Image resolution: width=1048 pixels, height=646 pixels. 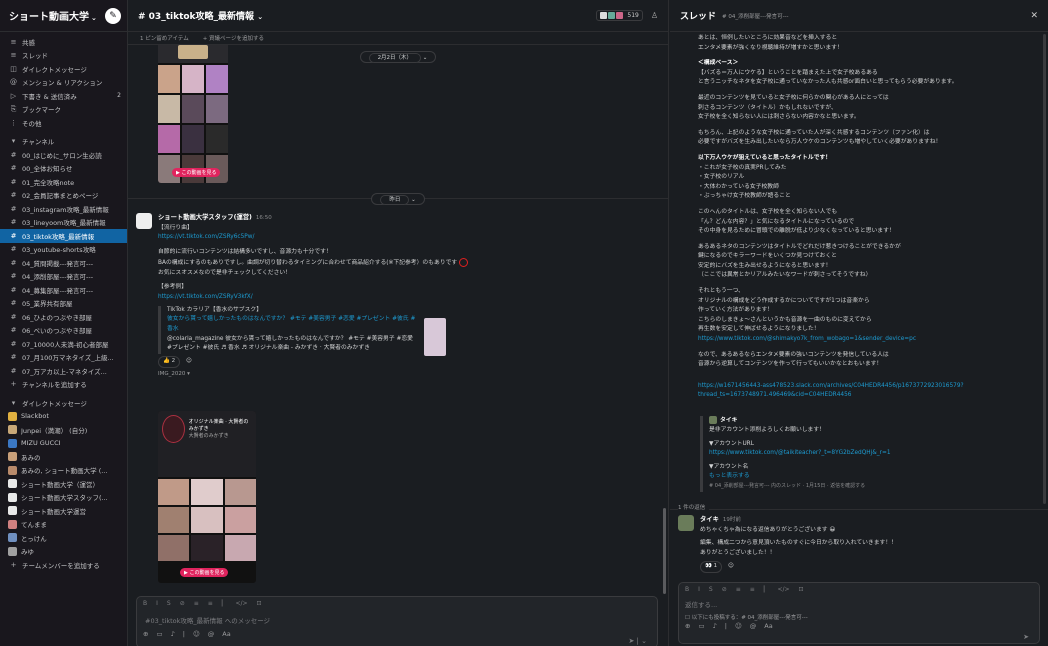 I want to click on sidebar-channel: #02_会員記事まとめページ, so click(x=63, y=196).